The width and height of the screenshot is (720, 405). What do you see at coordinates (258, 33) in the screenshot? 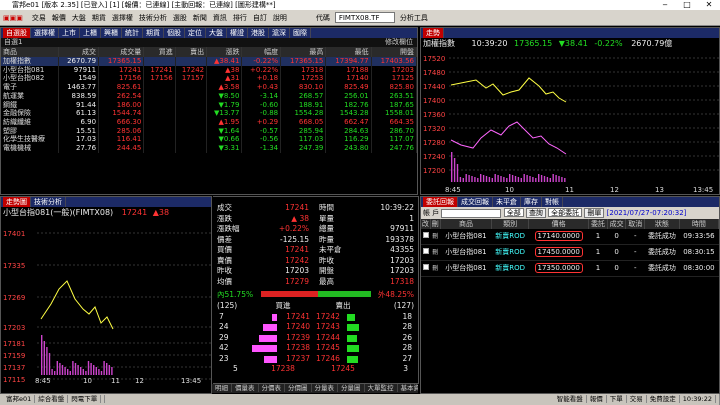
I see `quote-tab: 港股` at bounding box center [258, 33].